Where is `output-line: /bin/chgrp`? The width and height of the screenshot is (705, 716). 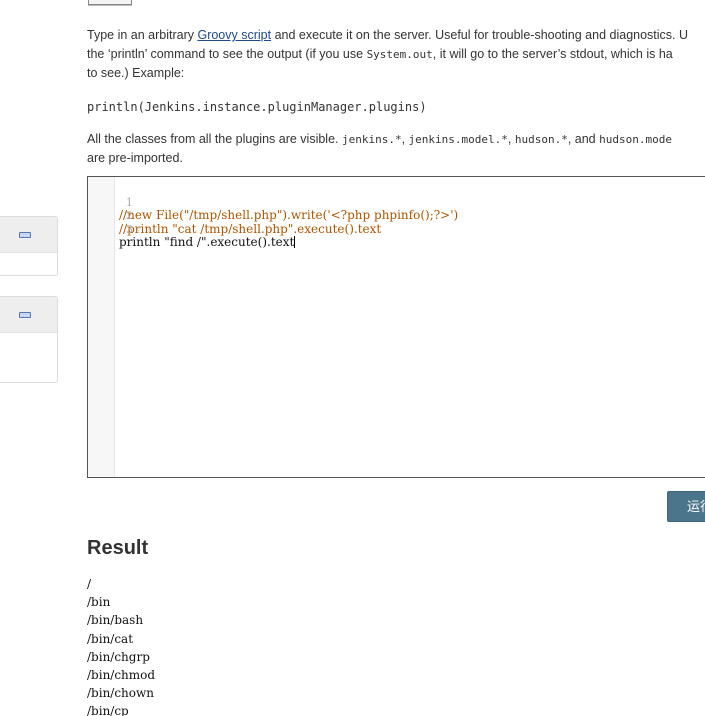 output-line: /bin/chgrp is located at coordinates (118, 656).